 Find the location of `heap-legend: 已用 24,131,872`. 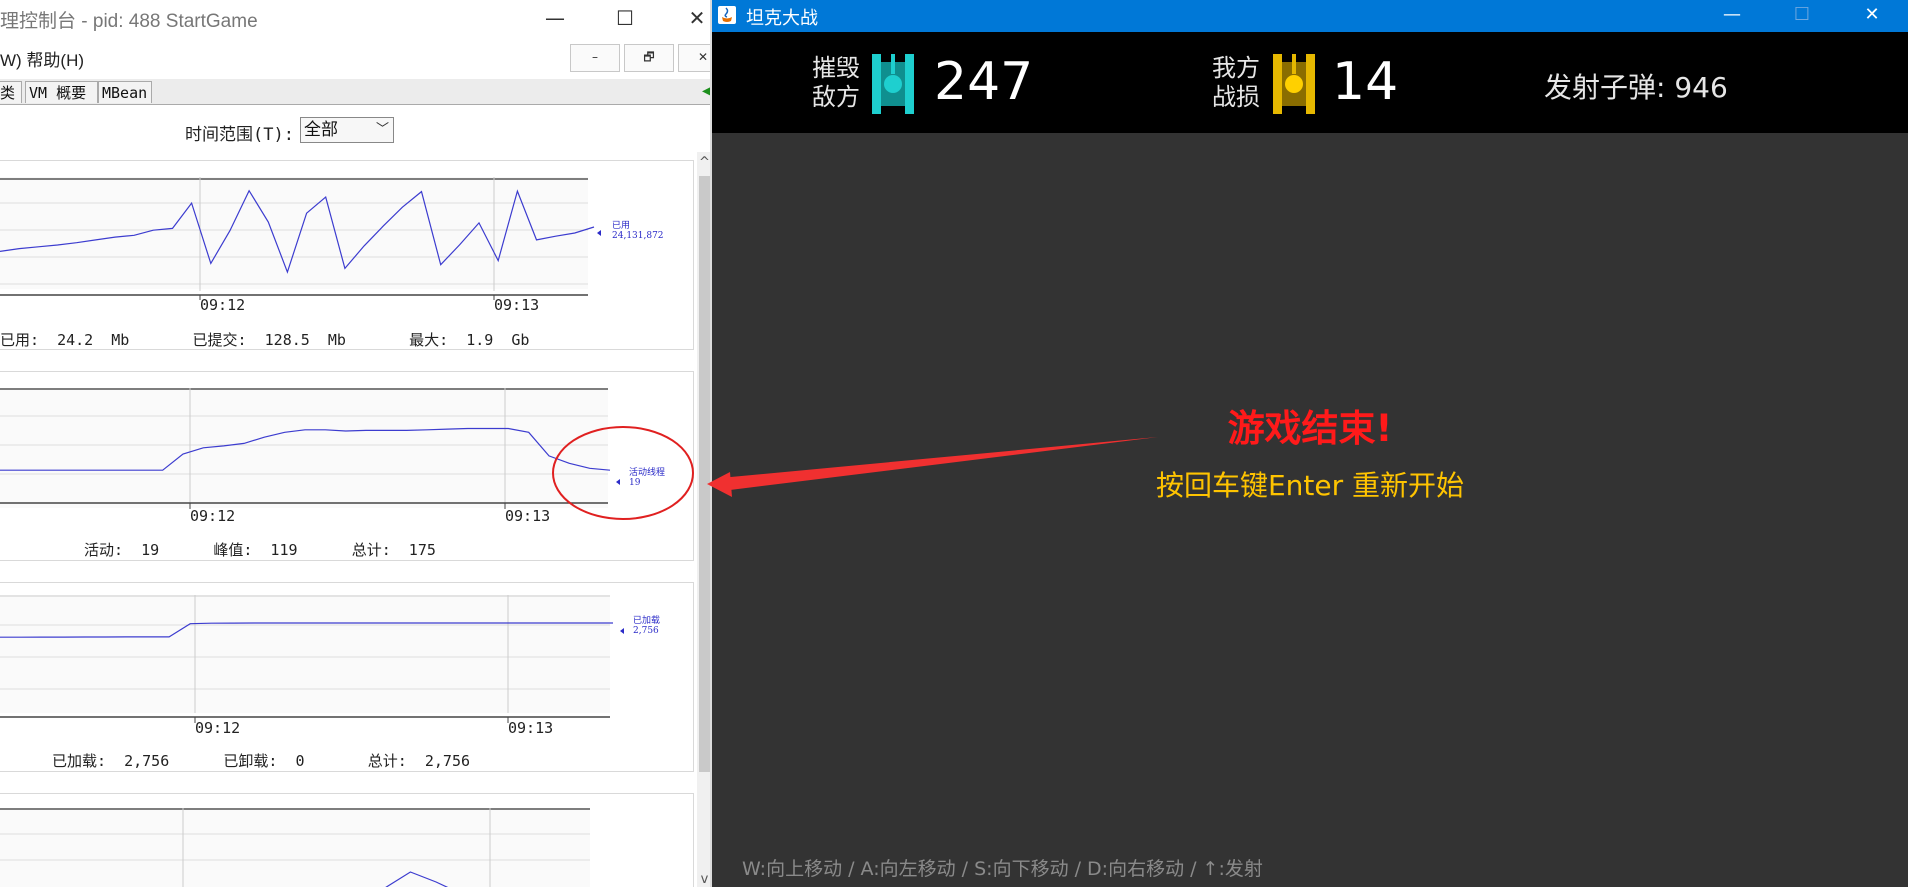

heap-legend: 已用 24,131,872 is located at coordinates (638, 231).